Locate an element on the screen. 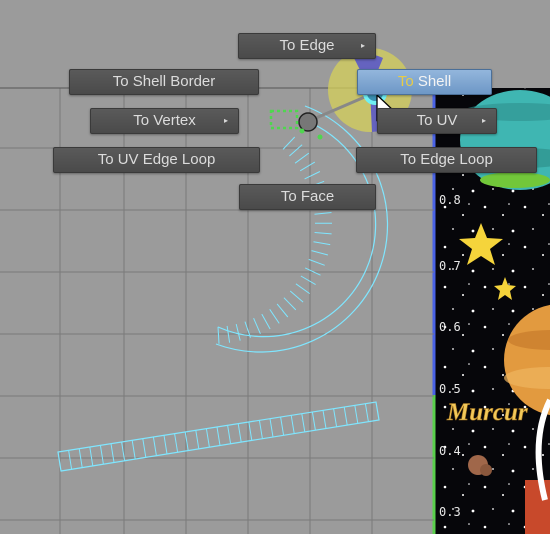  uv-shell-straight is located at coordinates (218, 436).